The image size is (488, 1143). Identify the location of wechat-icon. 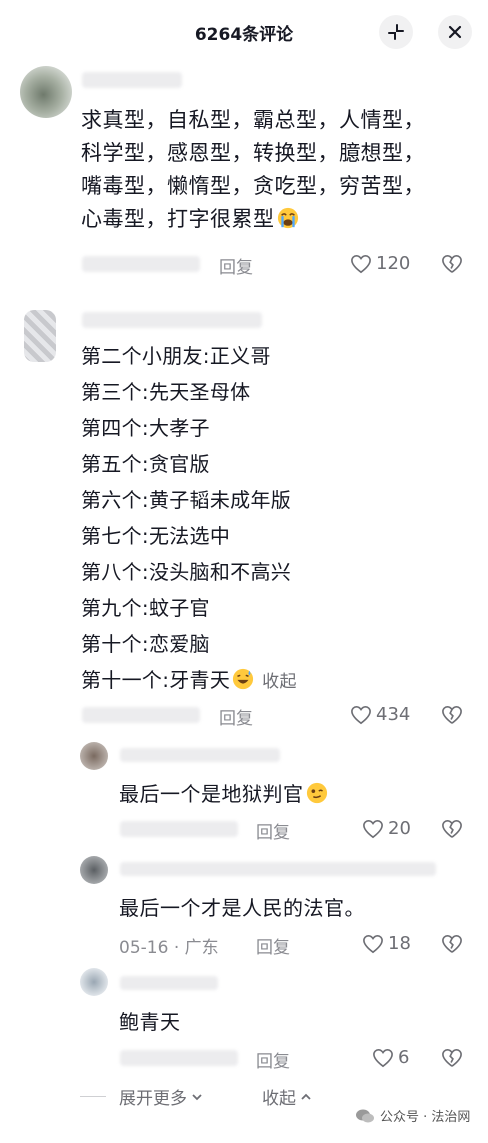
(365, 1115).